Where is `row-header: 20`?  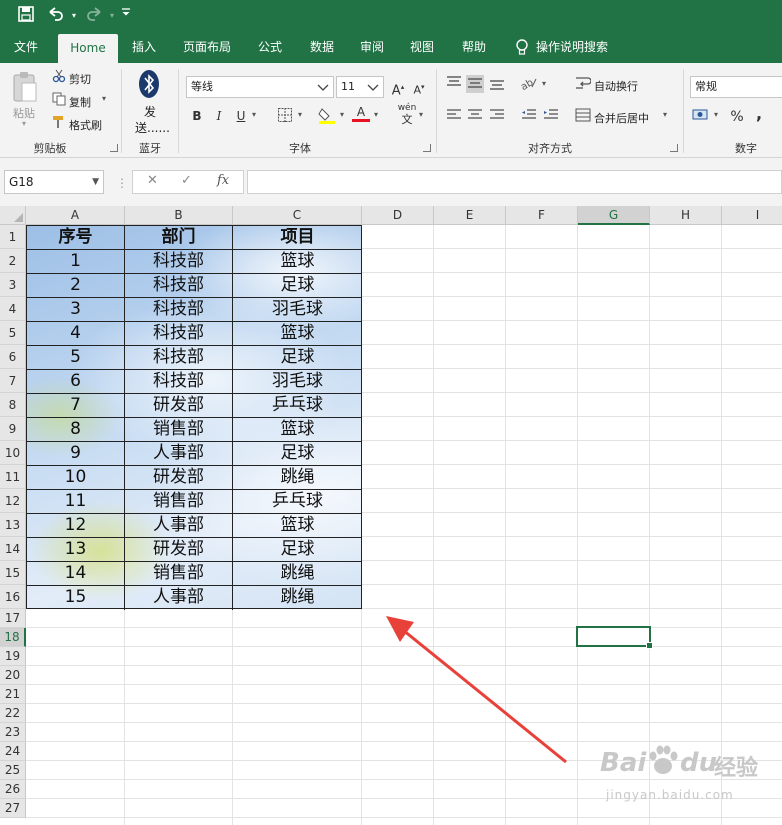
row-header: 20 is located at coordinates (13, 675).